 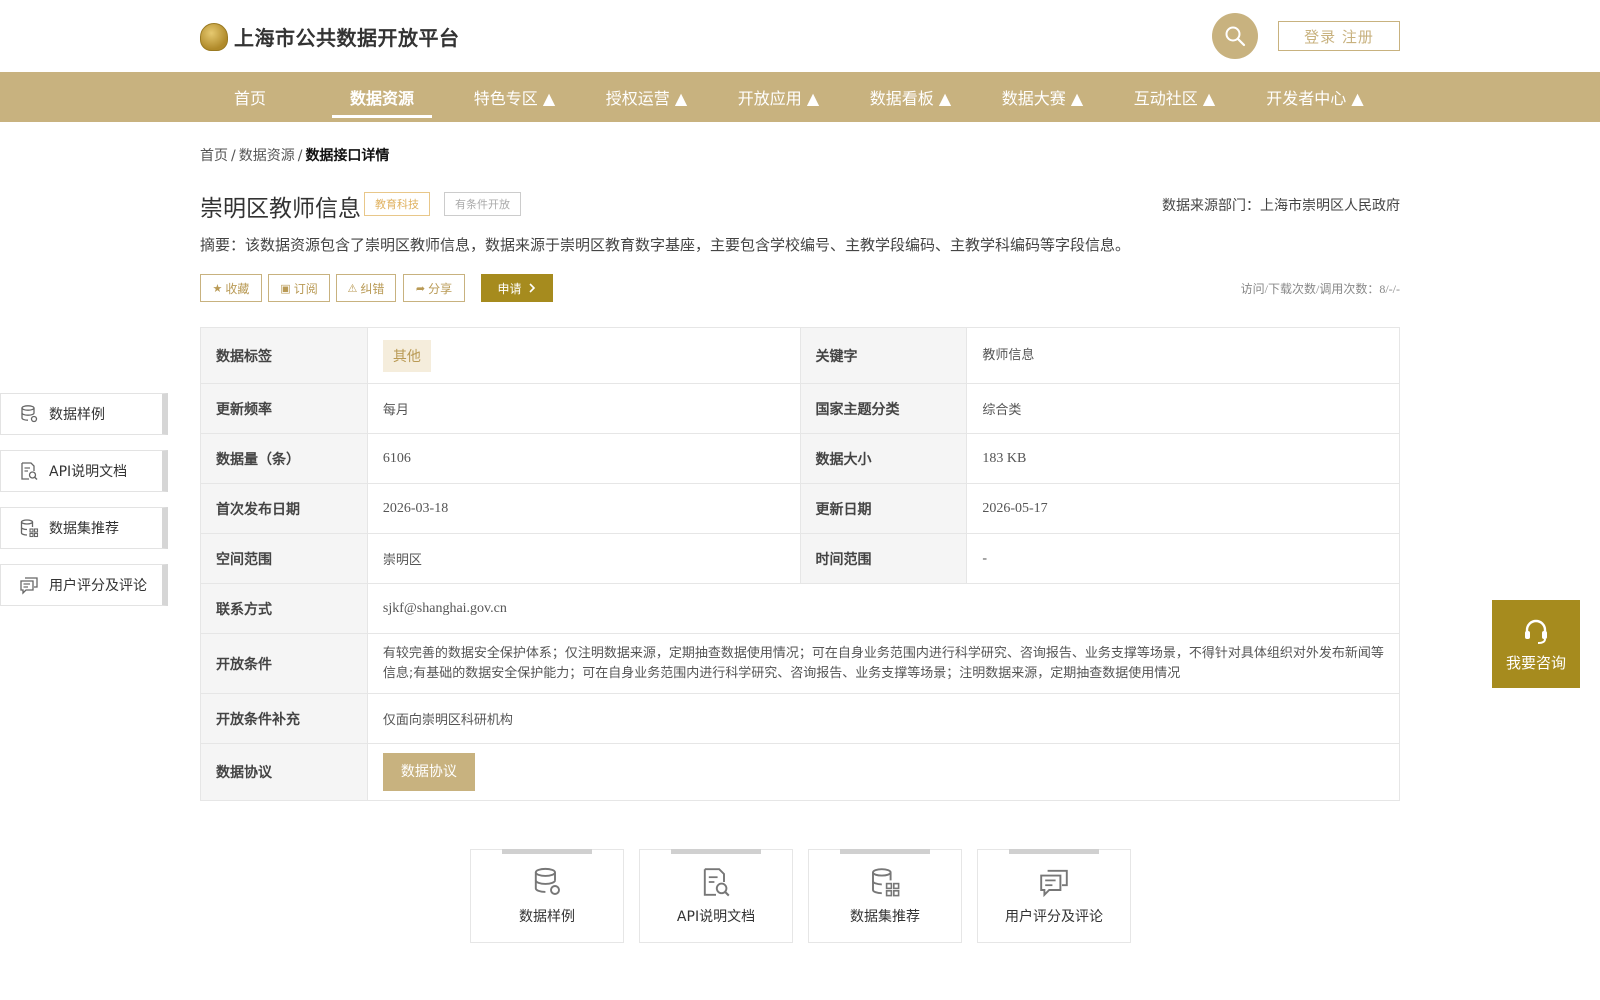 I want to click on side-nav-label: 数据样例, so click(x=77, y=415).